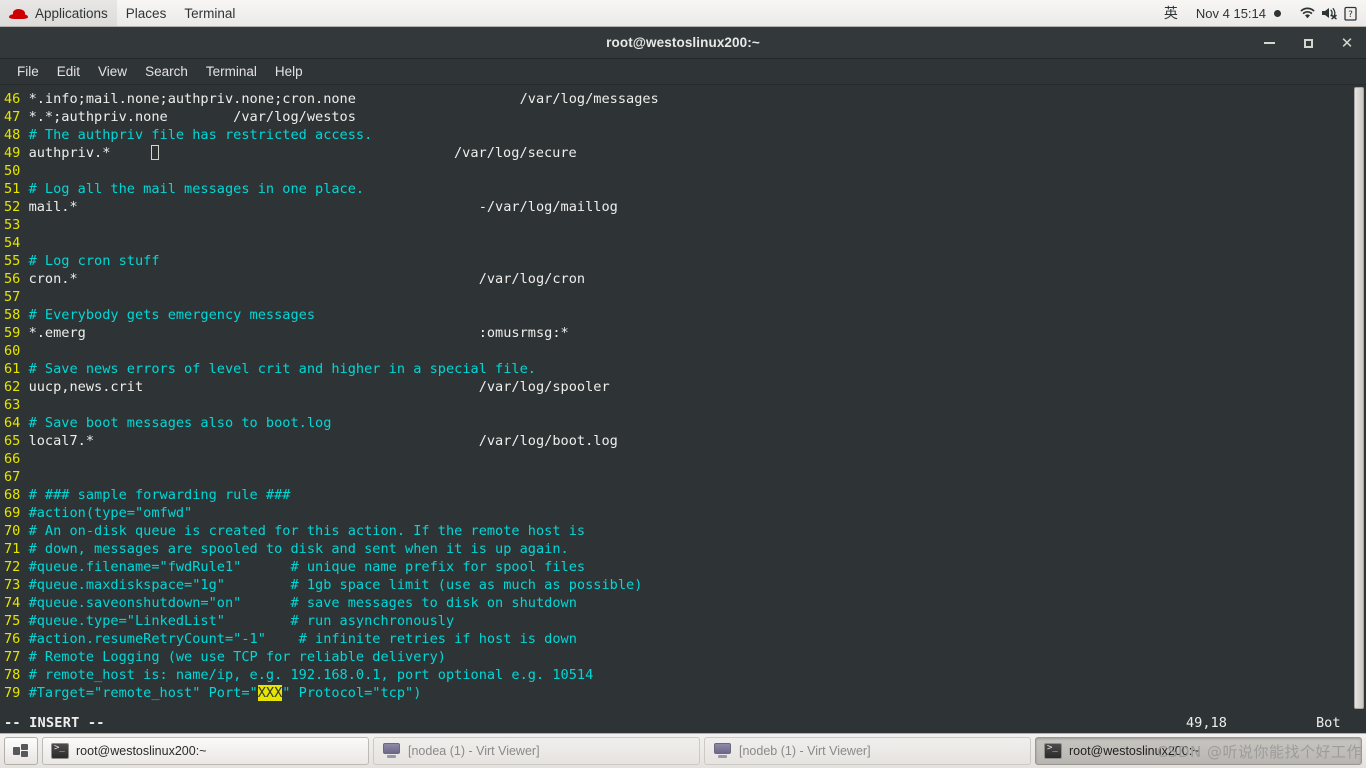 The width and height of the screenshot is (1366, 768). I want to click on vim-line-number: 69, so click(16, 513).